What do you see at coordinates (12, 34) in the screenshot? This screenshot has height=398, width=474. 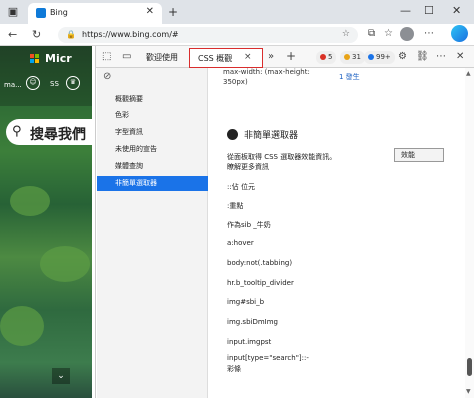 I see `back-icon: ←` at bounding box center [12, 34].